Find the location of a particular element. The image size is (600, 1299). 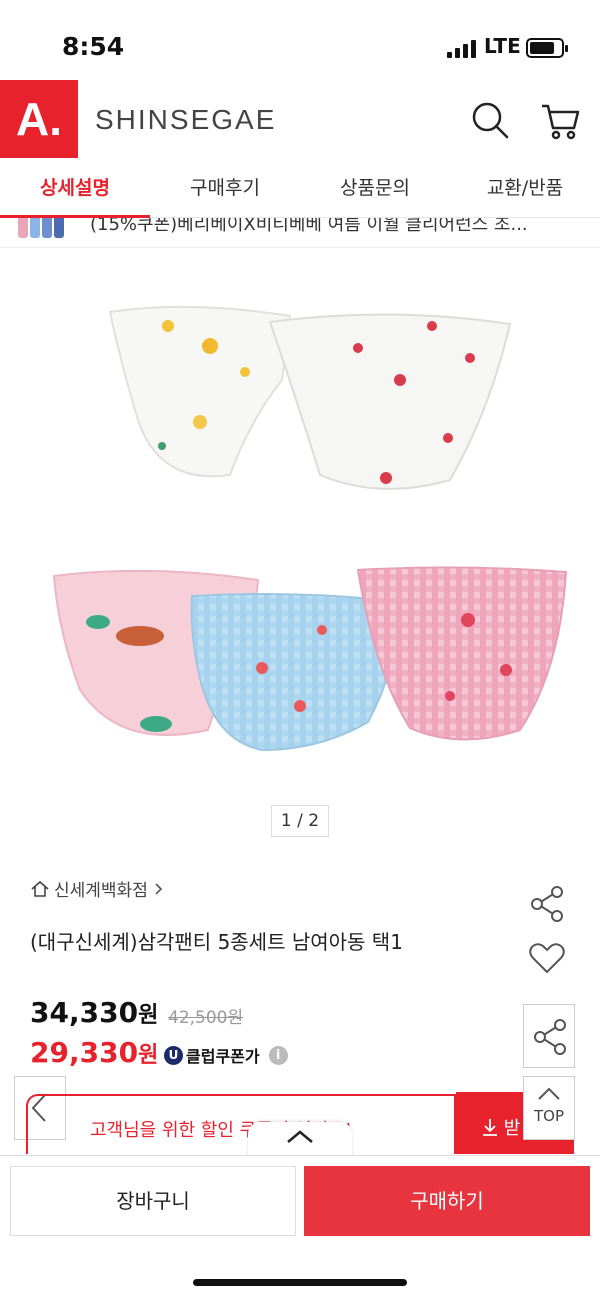

club-price-unit: 원 is located at coordinates (148, 1055).